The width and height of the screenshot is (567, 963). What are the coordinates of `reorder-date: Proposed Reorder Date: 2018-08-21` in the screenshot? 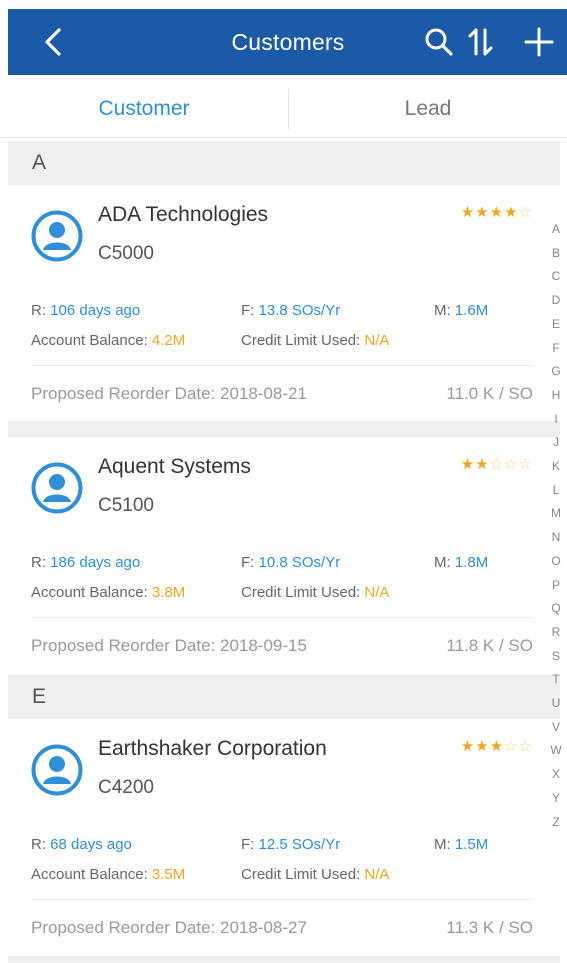 It's located at (169, 393).